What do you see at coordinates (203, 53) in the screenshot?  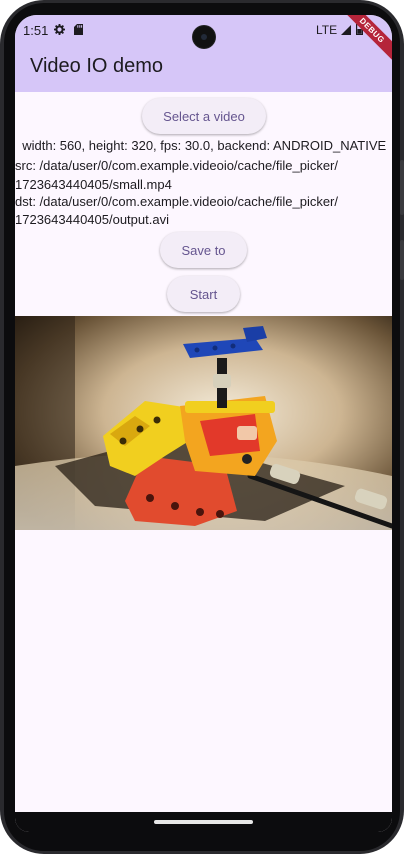 I see `app-bar: 1:51 LTE DEBUG Video IO demo` at bounding box center [203, 53].